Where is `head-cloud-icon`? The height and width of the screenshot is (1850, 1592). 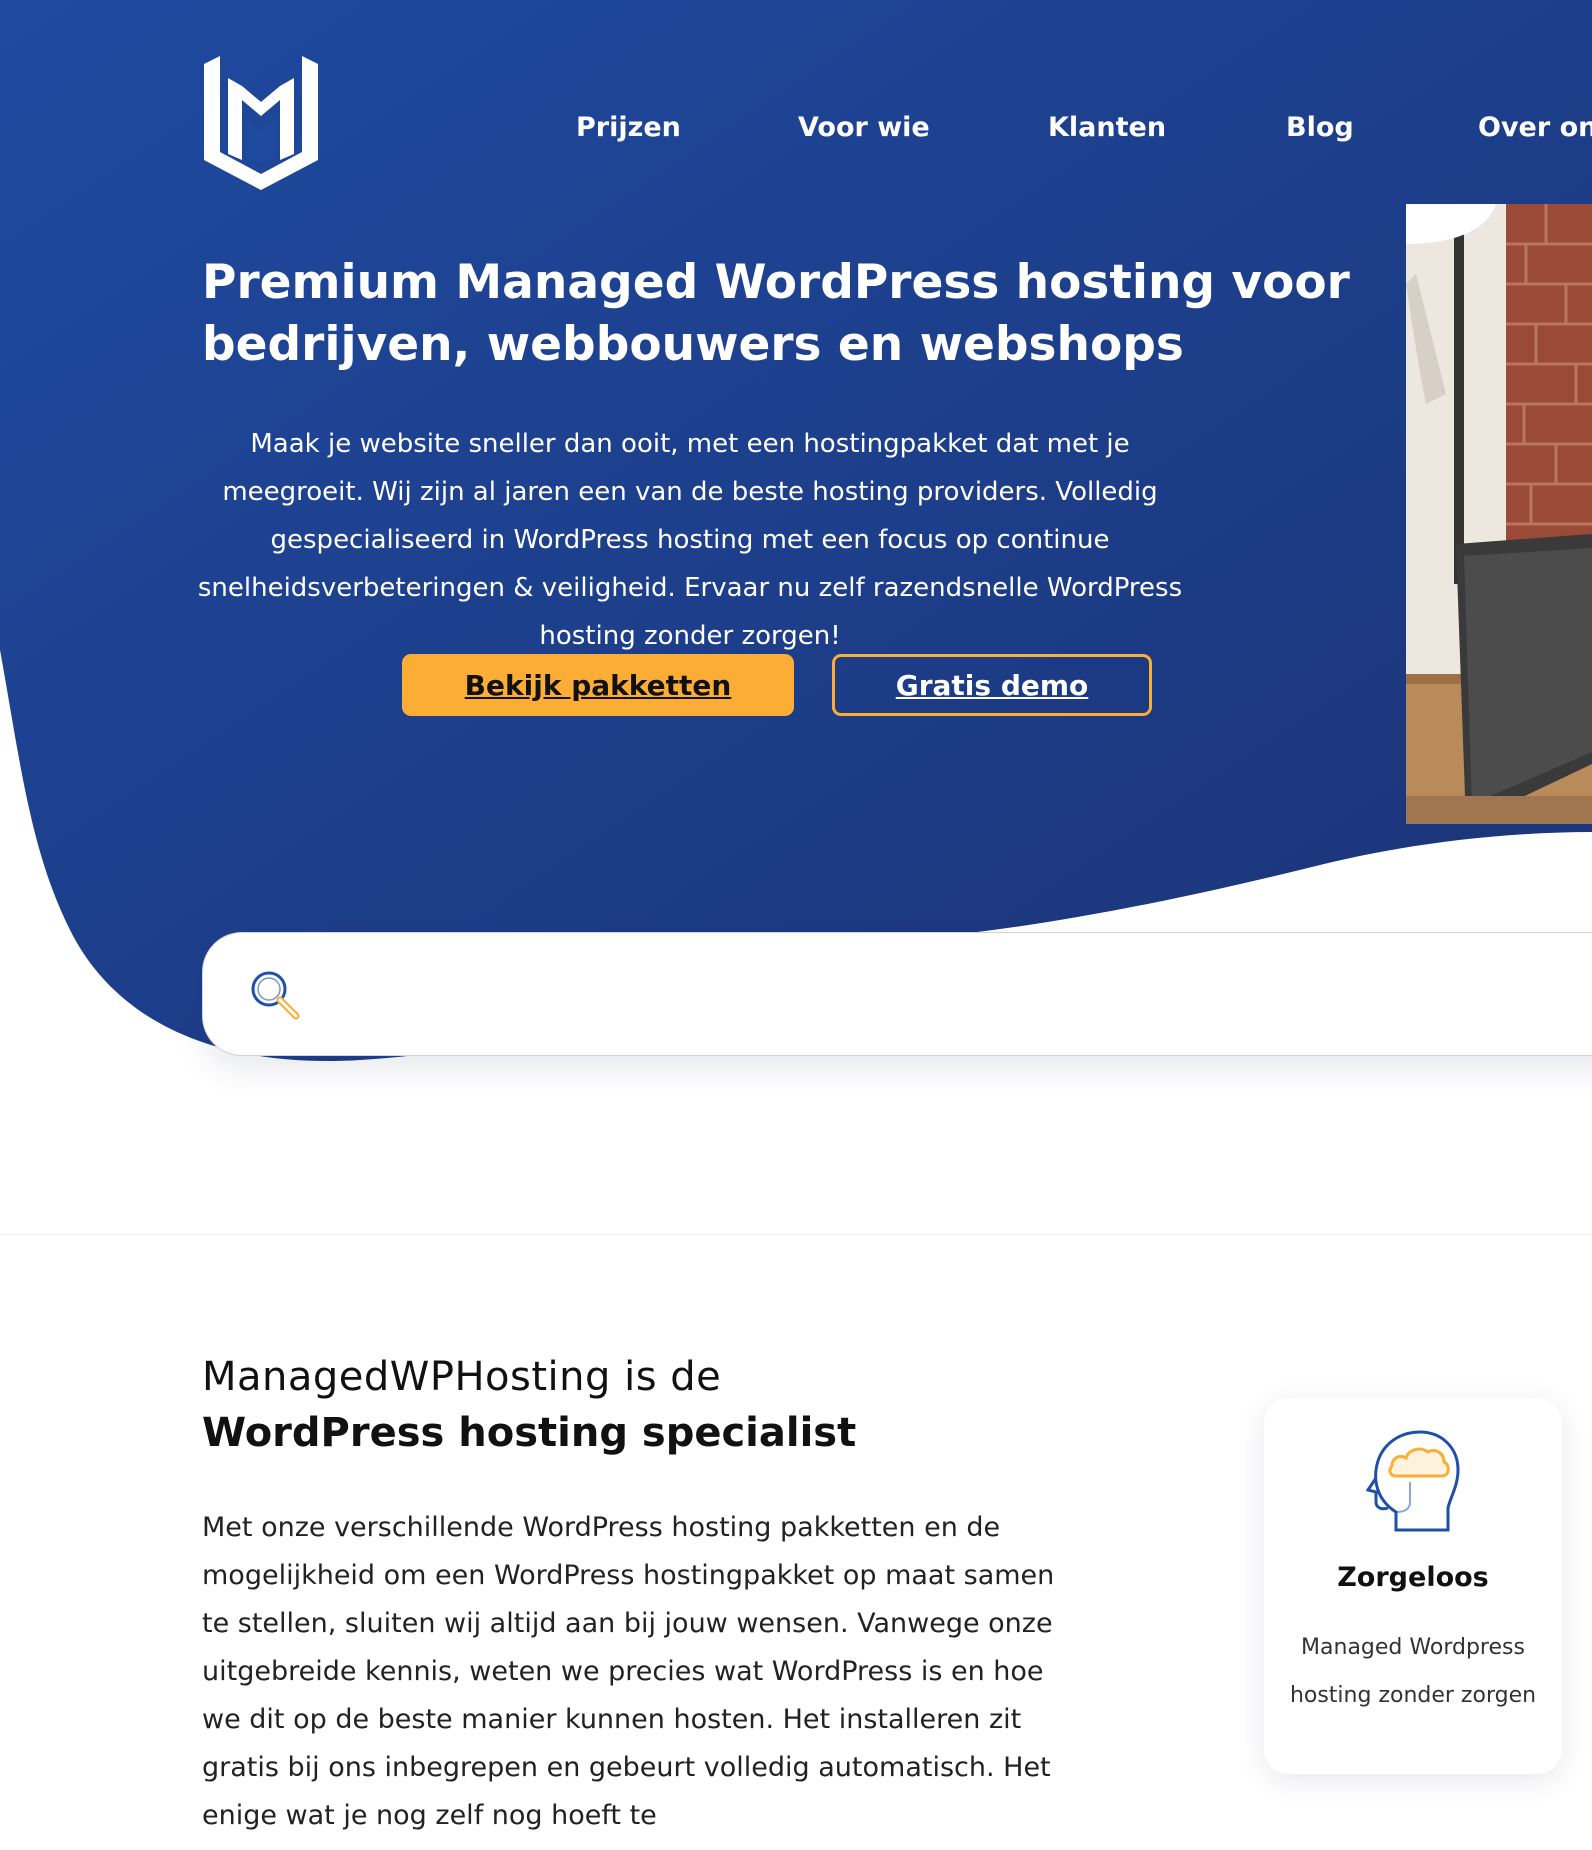
head-cloud-icon is located at coordinates (1413, 1481).